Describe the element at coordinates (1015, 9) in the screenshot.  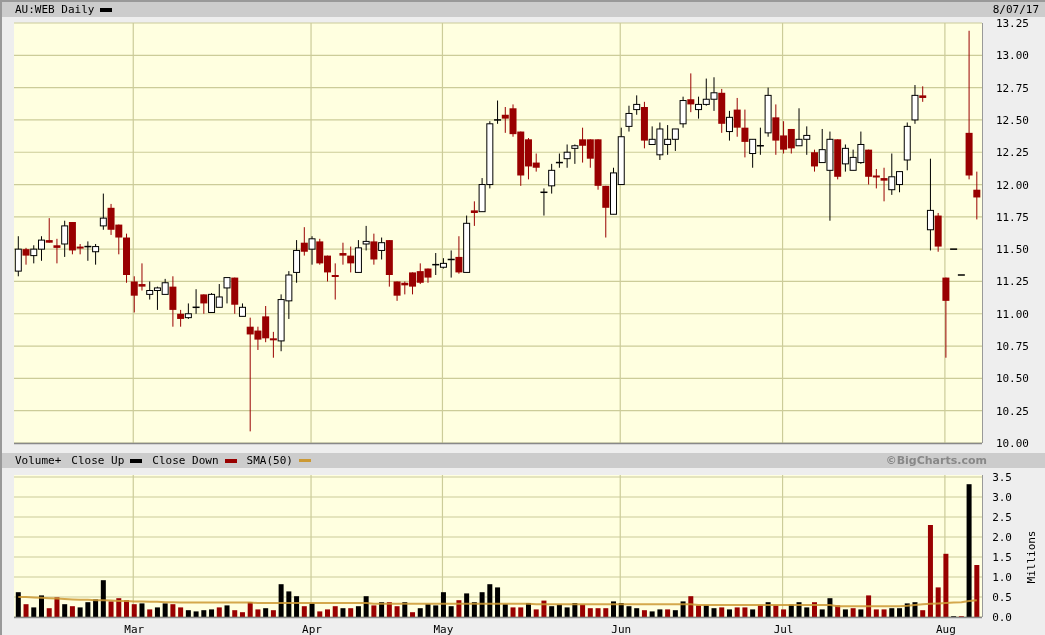
I see `chart-date: 8/07/17` at that location.